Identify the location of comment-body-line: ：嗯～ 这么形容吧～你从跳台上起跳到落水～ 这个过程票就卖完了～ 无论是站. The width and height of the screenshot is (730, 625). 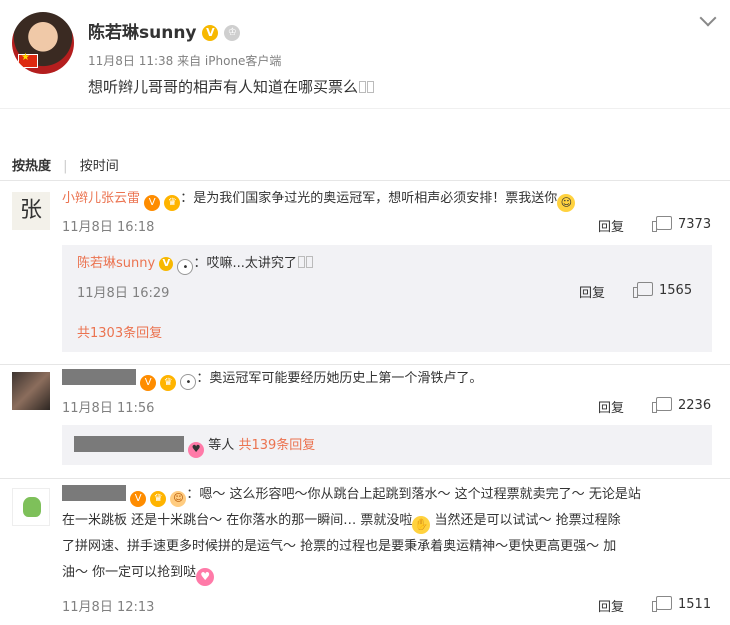
(413, 494).